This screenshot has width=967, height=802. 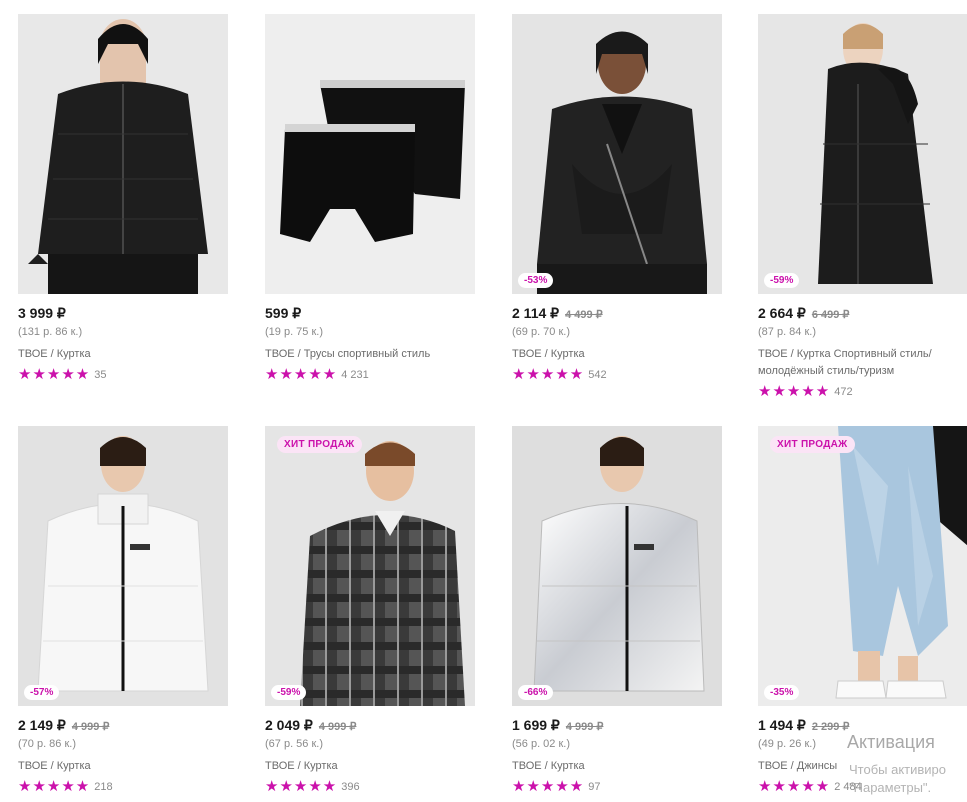 I want to click on price: 2 114 ₽, so click(x=536, y=313).